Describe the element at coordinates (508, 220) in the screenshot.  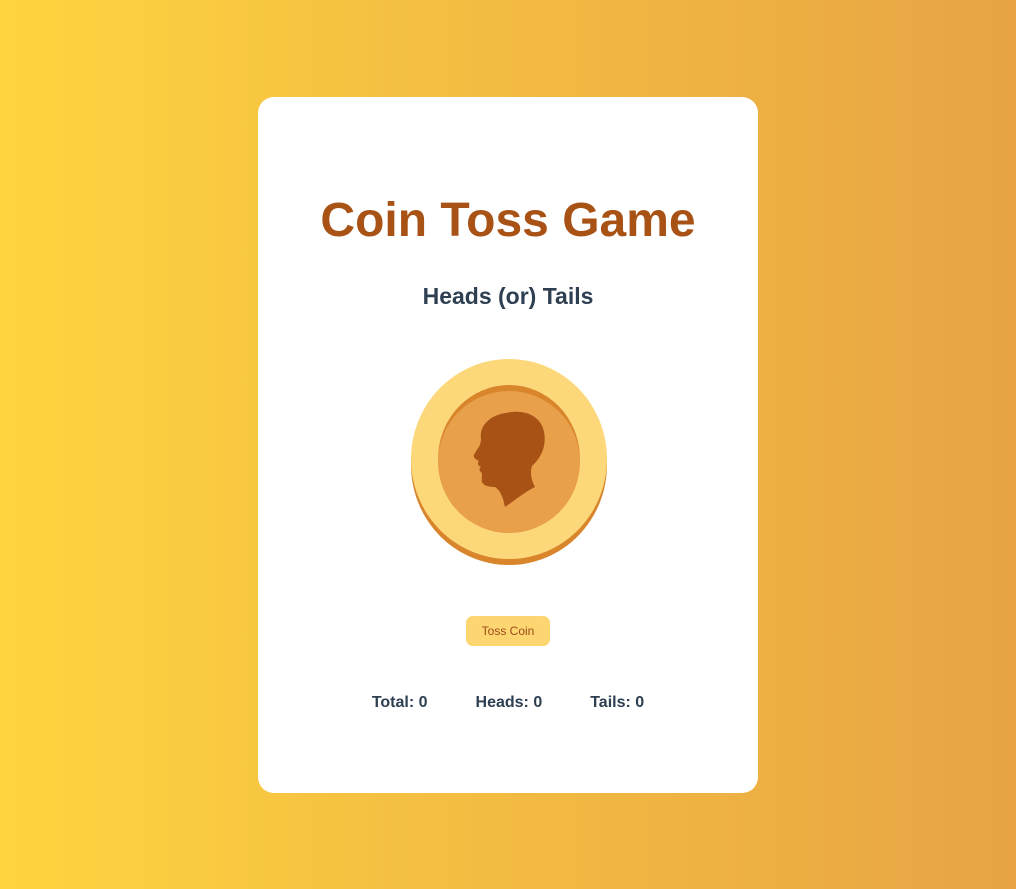
I see `page-title: Coin Toss Game` at that location.